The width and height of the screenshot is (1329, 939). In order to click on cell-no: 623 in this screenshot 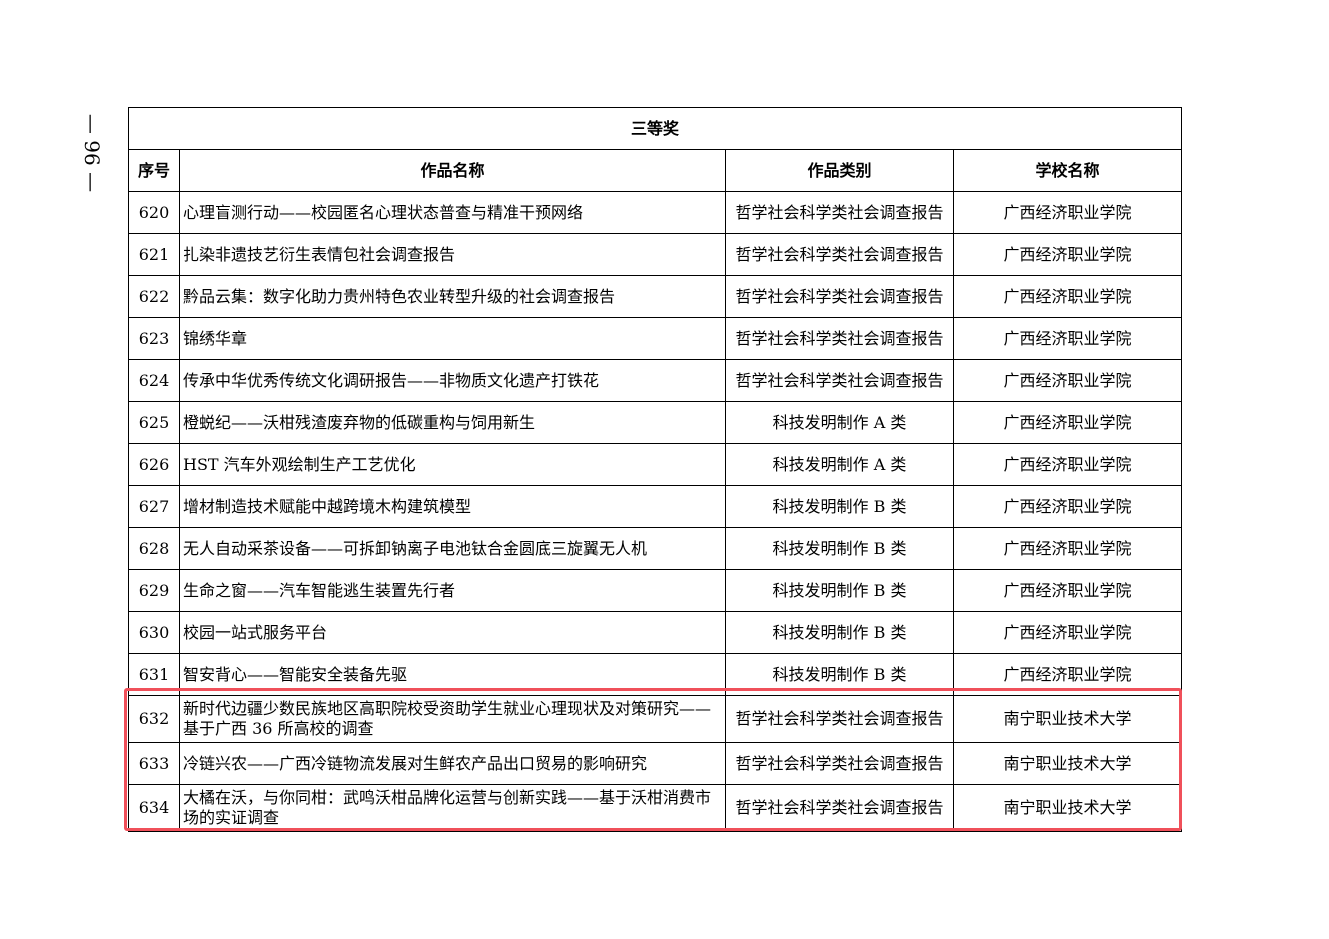, I will do `click(154, 338)`.